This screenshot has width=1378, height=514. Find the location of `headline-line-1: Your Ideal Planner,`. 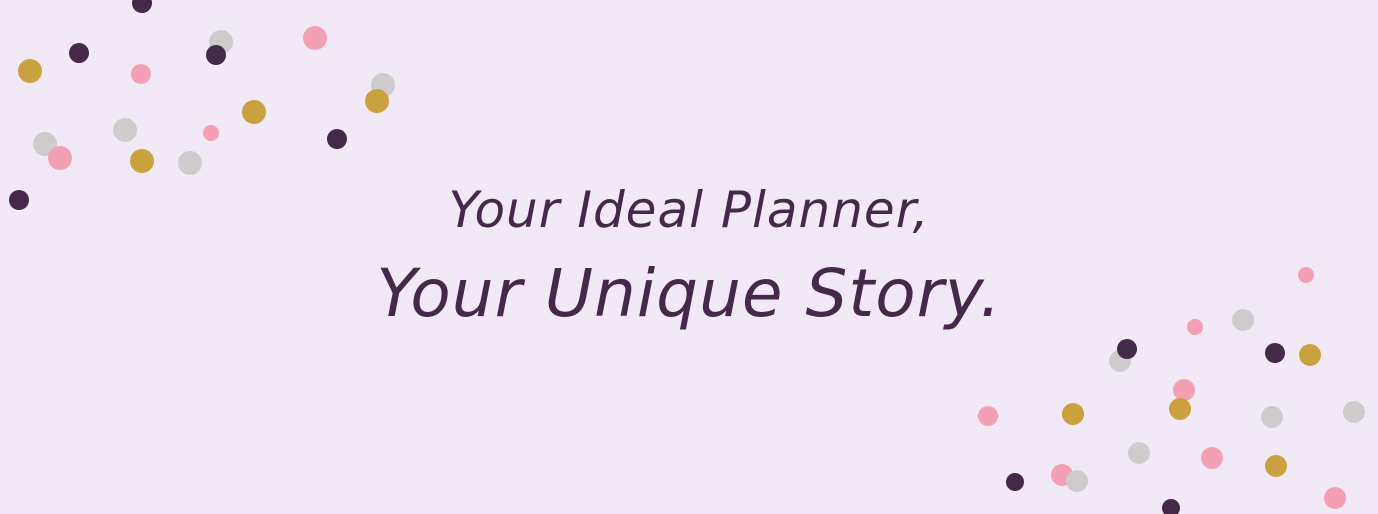

headline-line-1: Your Ideal Planner, is located at coordinates (689, 210).